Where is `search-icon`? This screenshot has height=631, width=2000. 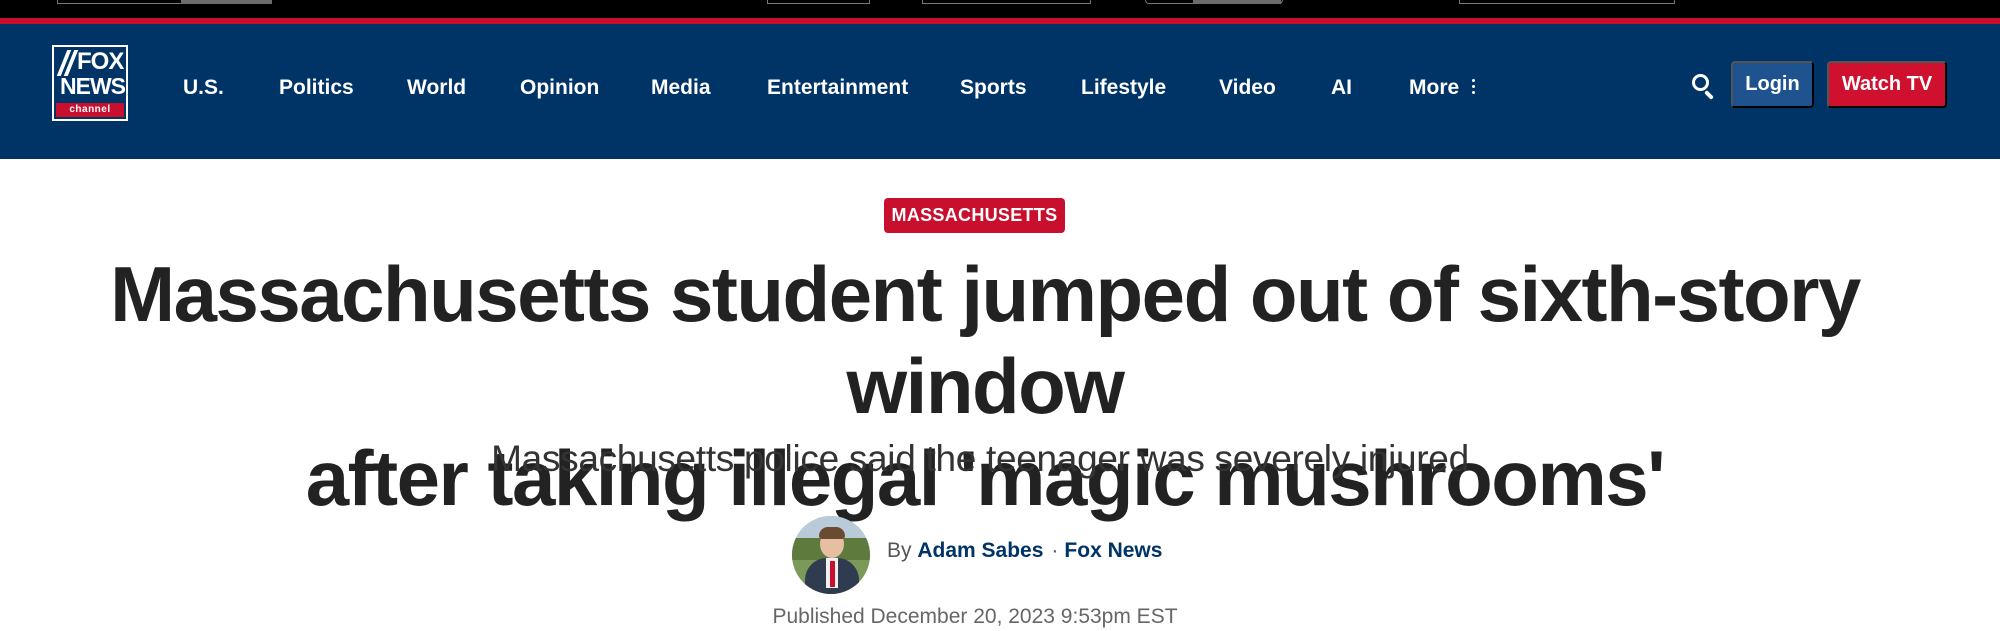
search-icon is located at coordinates (1704, 87).